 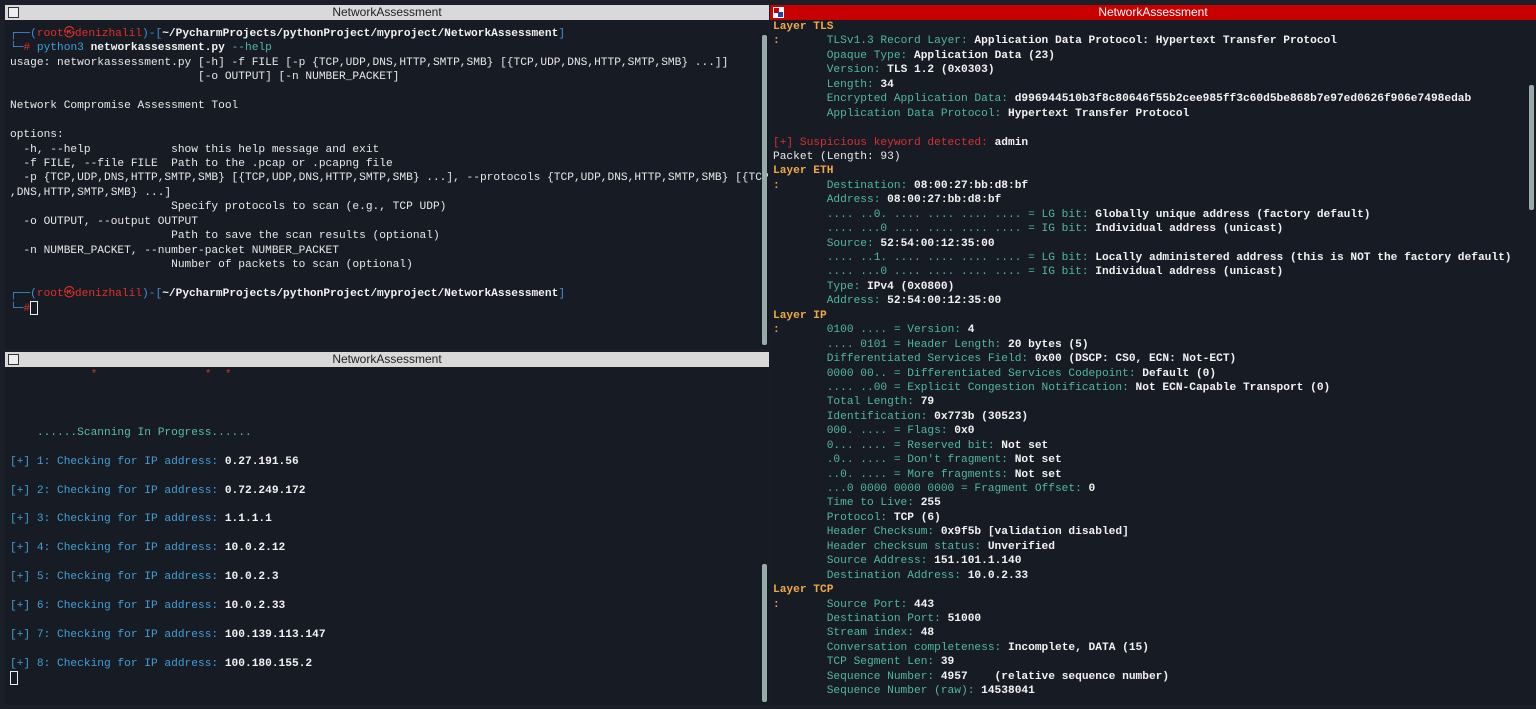 What do you see at coordinates (1148, 301) in the screenshot?
I see `terminal-line: Address: 52:54:00:12:35:00` at bounding box center [1148, 301].